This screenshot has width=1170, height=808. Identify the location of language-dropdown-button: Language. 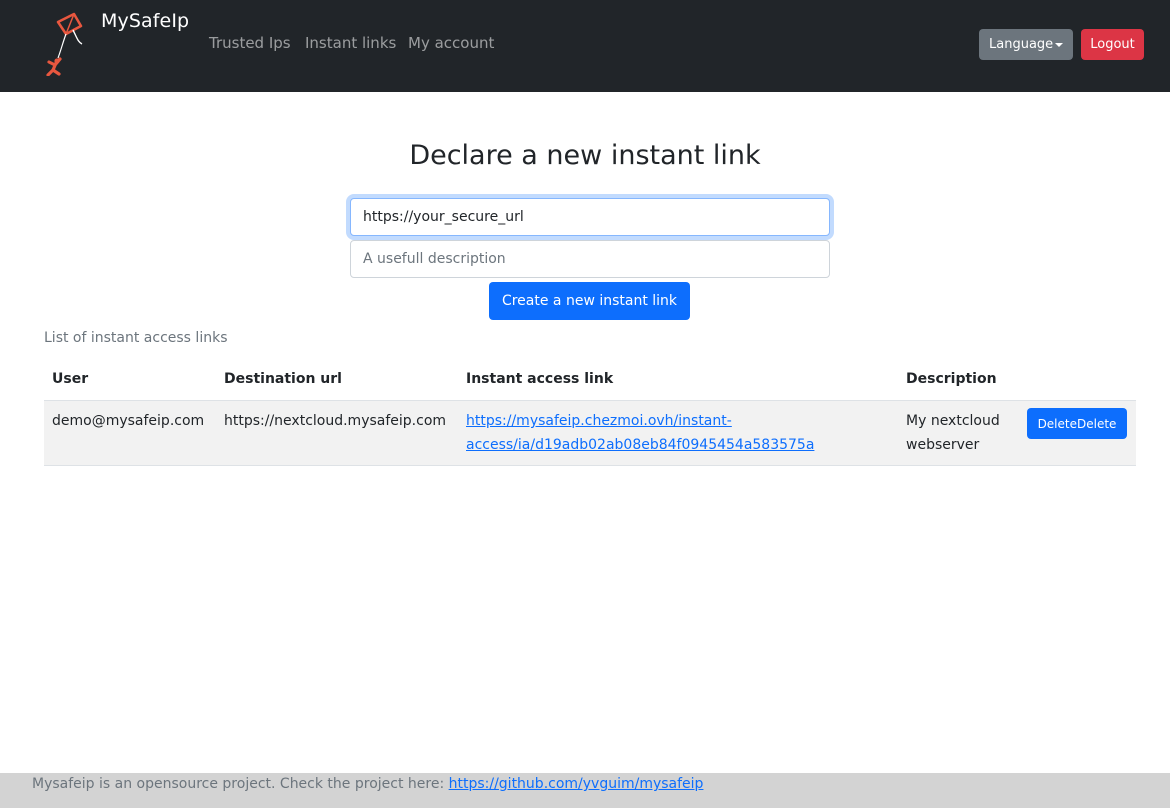
(1026, 44).